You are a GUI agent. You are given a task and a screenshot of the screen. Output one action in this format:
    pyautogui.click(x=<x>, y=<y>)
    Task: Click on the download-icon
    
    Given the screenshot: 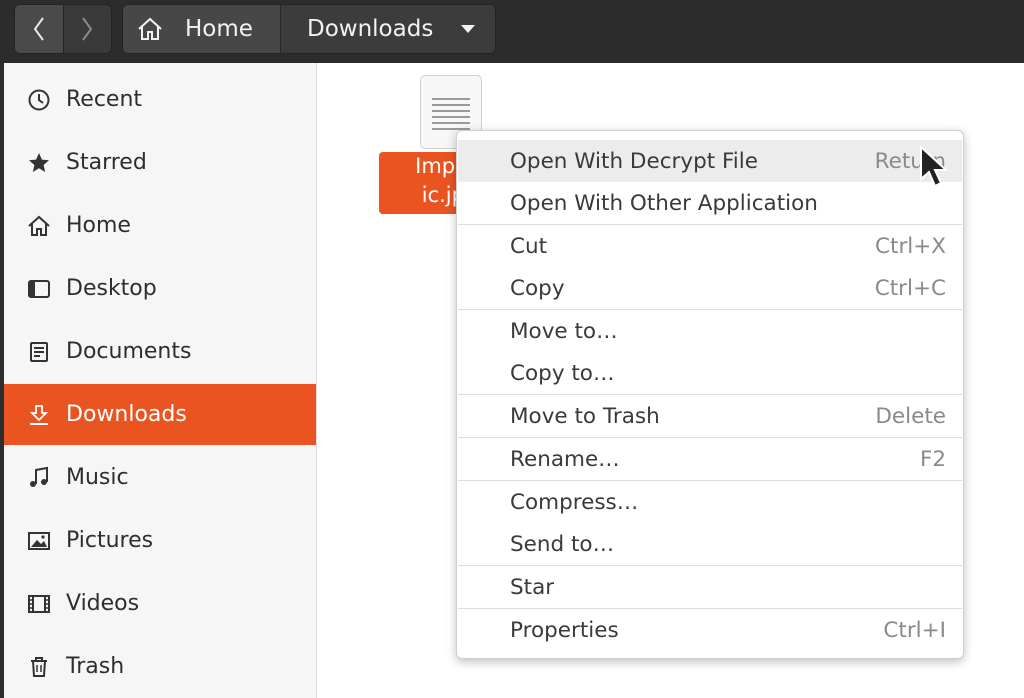 What is the action you would take?
    pyautogui.click(x=39, y=415)
    